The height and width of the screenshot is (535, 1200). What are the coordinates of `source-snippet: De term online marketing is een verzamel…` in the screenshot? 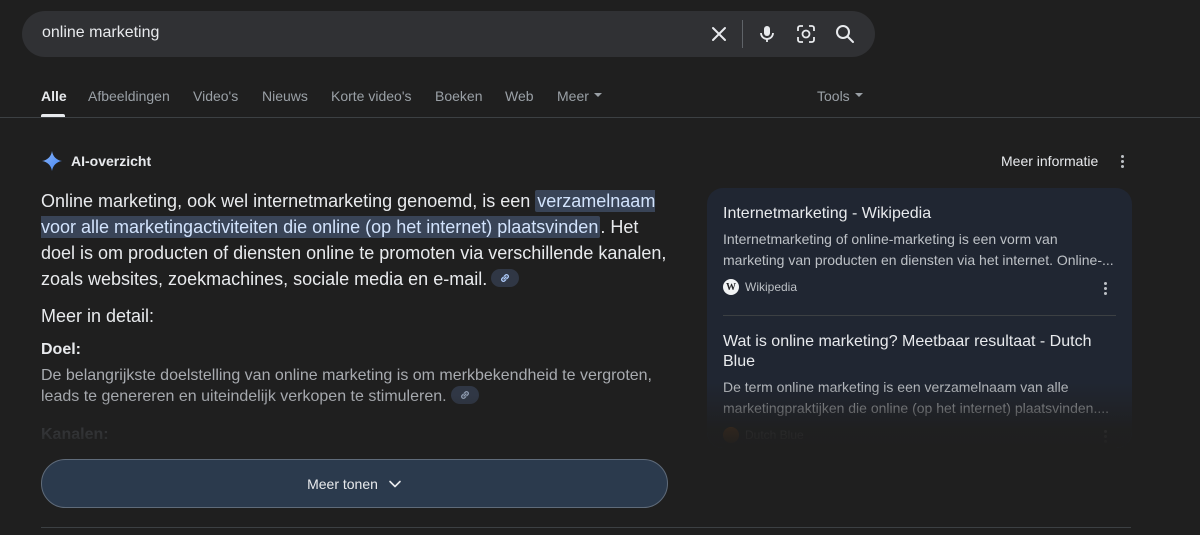 It's located at (919, 398).